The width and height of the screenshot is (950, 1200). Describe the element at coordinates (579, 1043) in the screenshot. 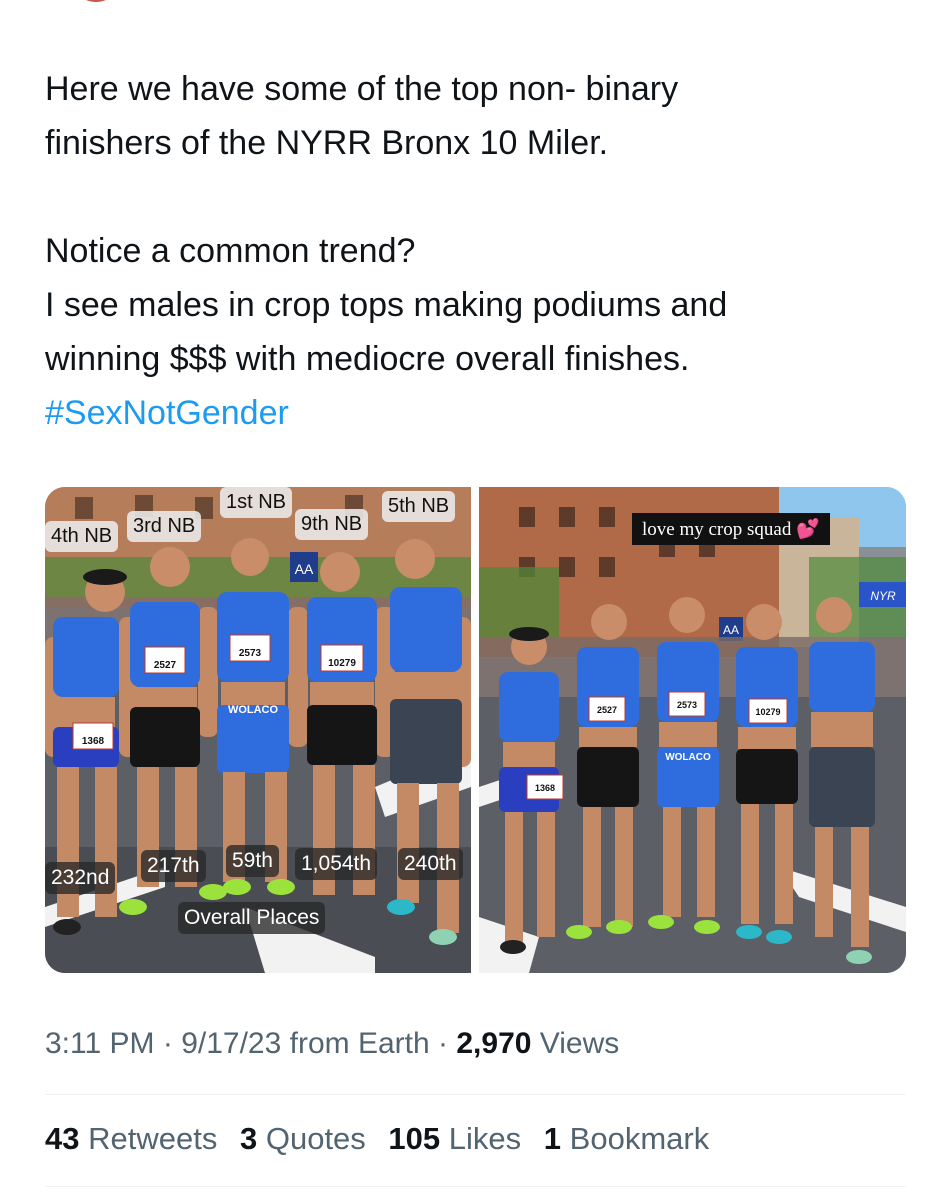

I see `views-label: Views` at that location.